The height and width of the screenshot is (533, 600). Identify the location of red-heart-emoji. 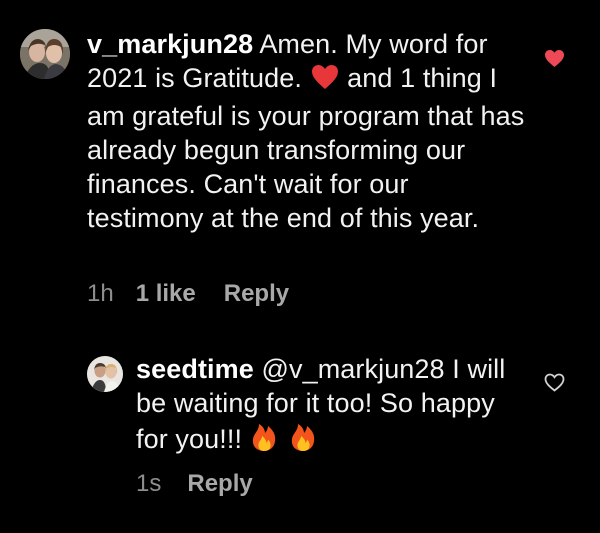
(325, 81).